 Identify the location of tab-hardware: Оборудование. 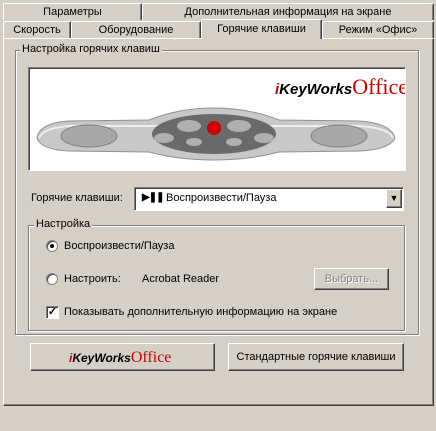
(136, 29).